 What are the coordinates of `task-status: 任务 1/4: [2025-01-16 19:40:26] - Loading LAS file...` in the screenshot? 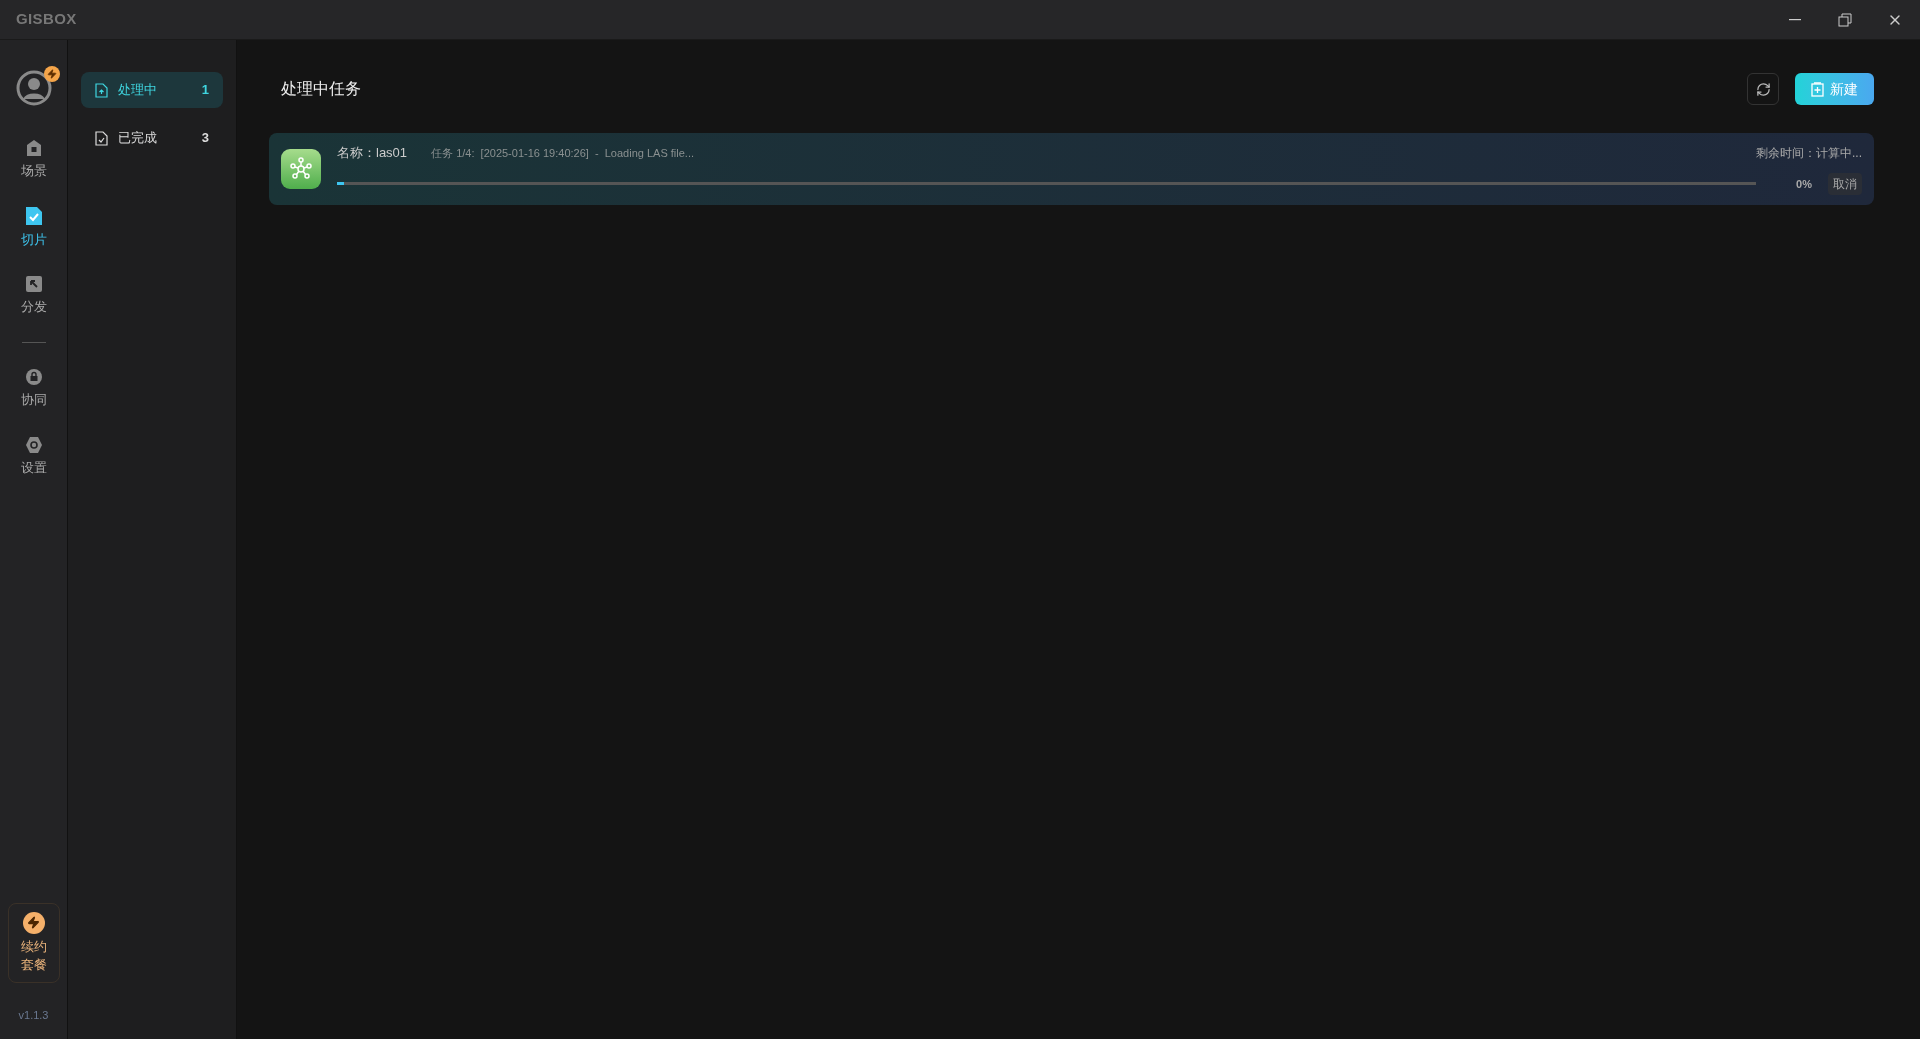 It's located at (563, 153).